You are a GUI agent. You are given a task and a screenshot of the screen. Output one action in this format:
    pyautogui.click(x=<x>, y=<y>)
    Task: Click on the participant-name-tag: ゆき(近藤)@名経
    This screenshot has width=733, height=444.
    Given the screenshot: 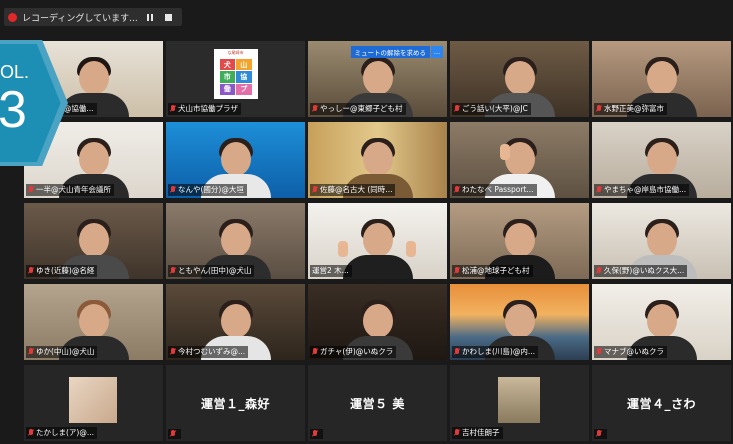 What is the action you would take?
    pyautogui.click(x=62, y=271)
    